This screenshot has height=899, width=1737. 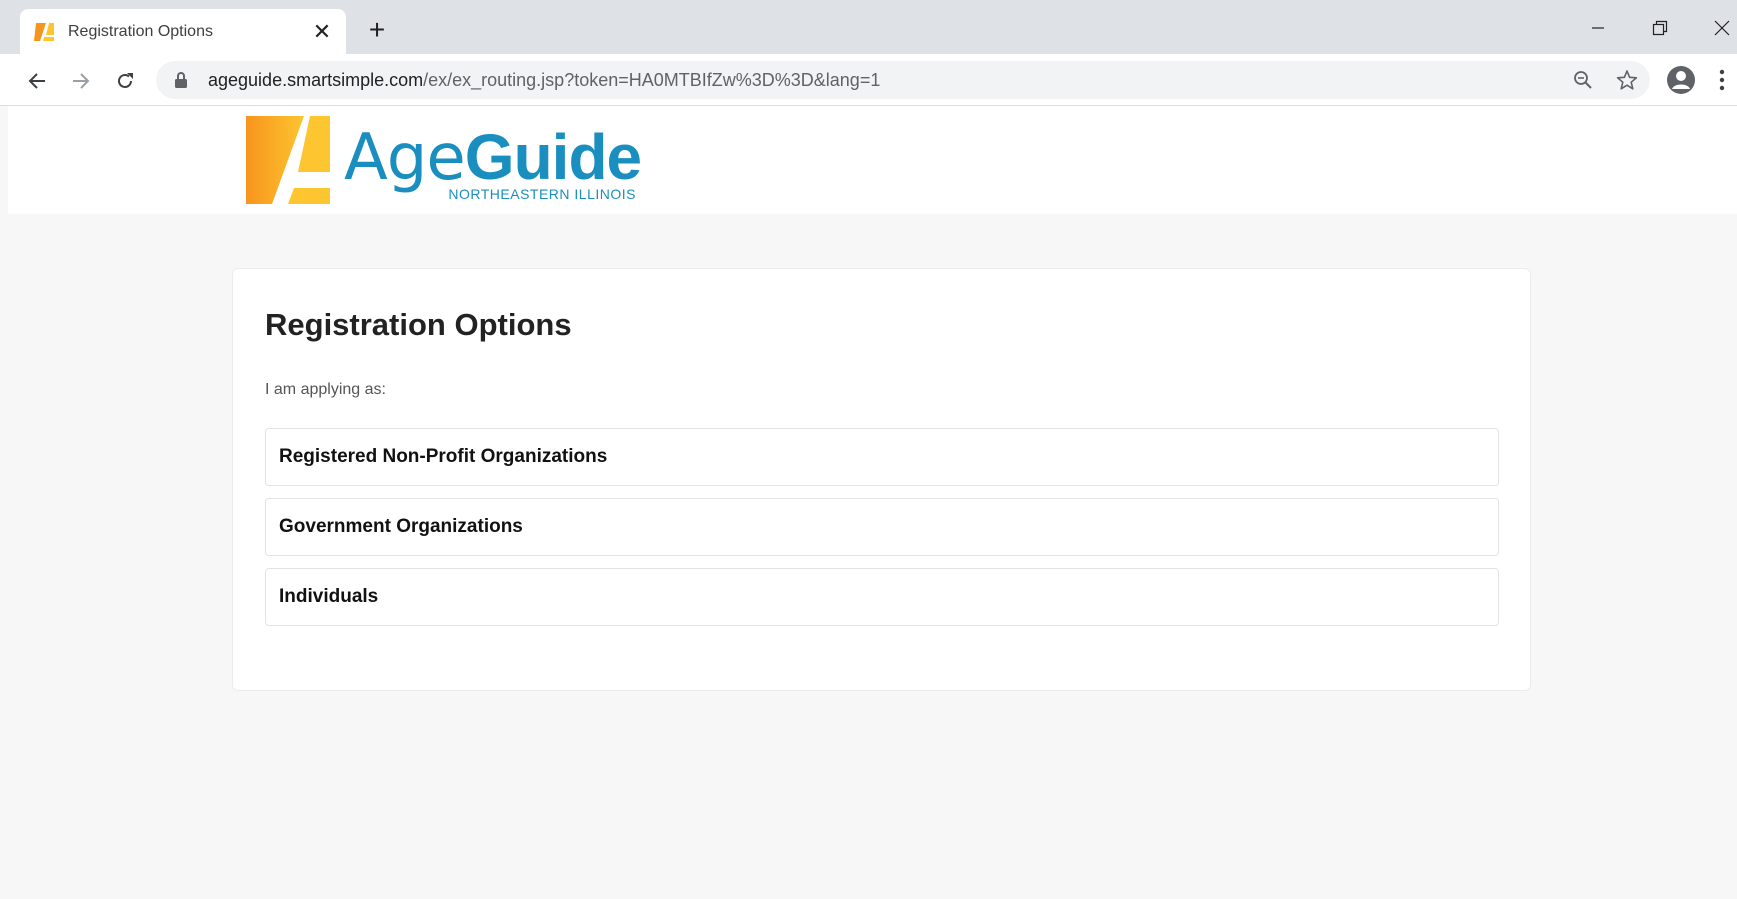 What do you see at coordinates (183, 80) in the screenshot?
I see `lock-icon` at bounding box center [183, 80].